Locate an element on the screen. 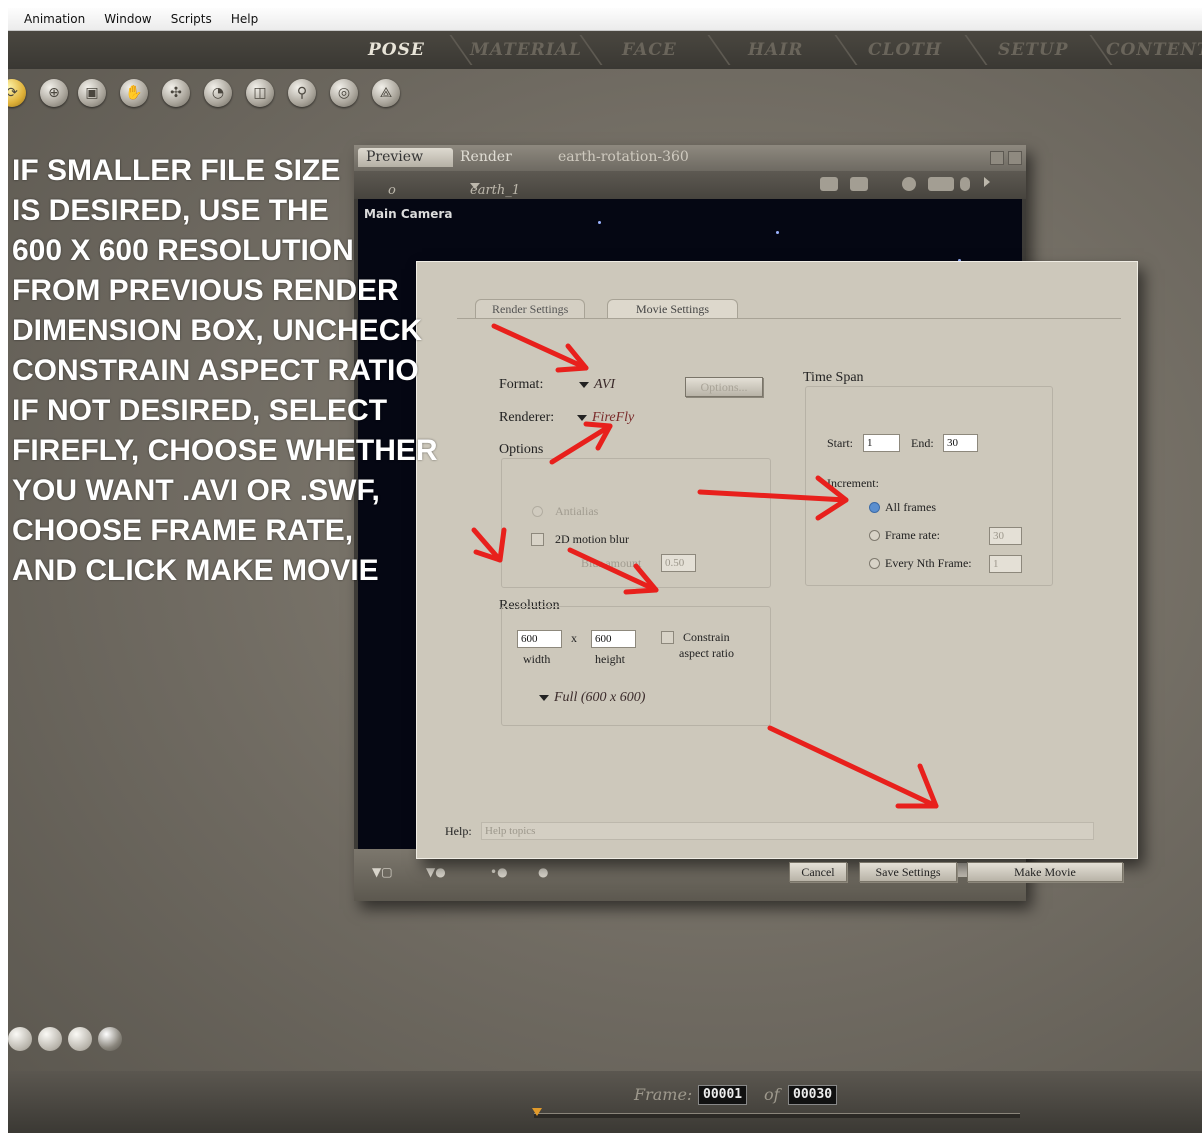  constrain-aspect-checkbox is located at coordinates (667, 637).